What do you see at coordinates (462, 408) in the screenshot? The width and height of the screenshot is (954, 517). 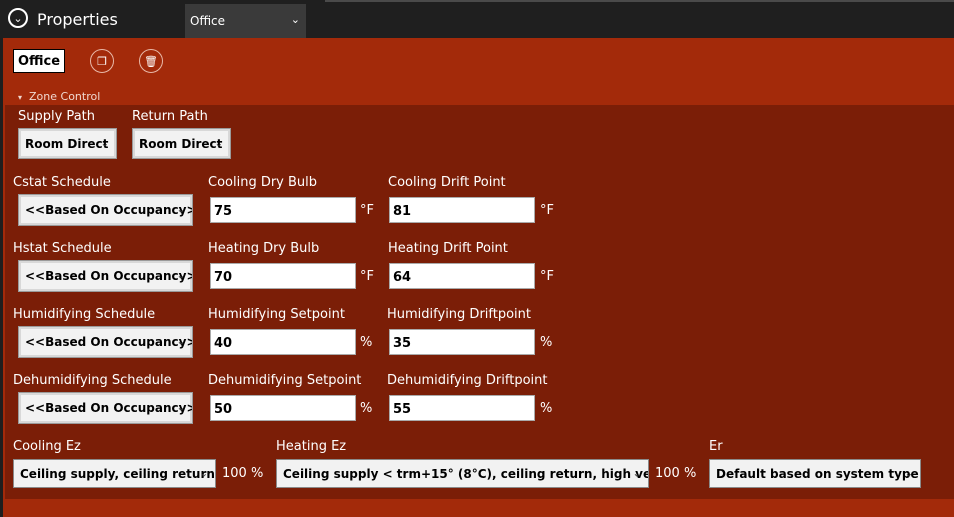 I see `drift-input: 55` at bounding box center [462, 408].